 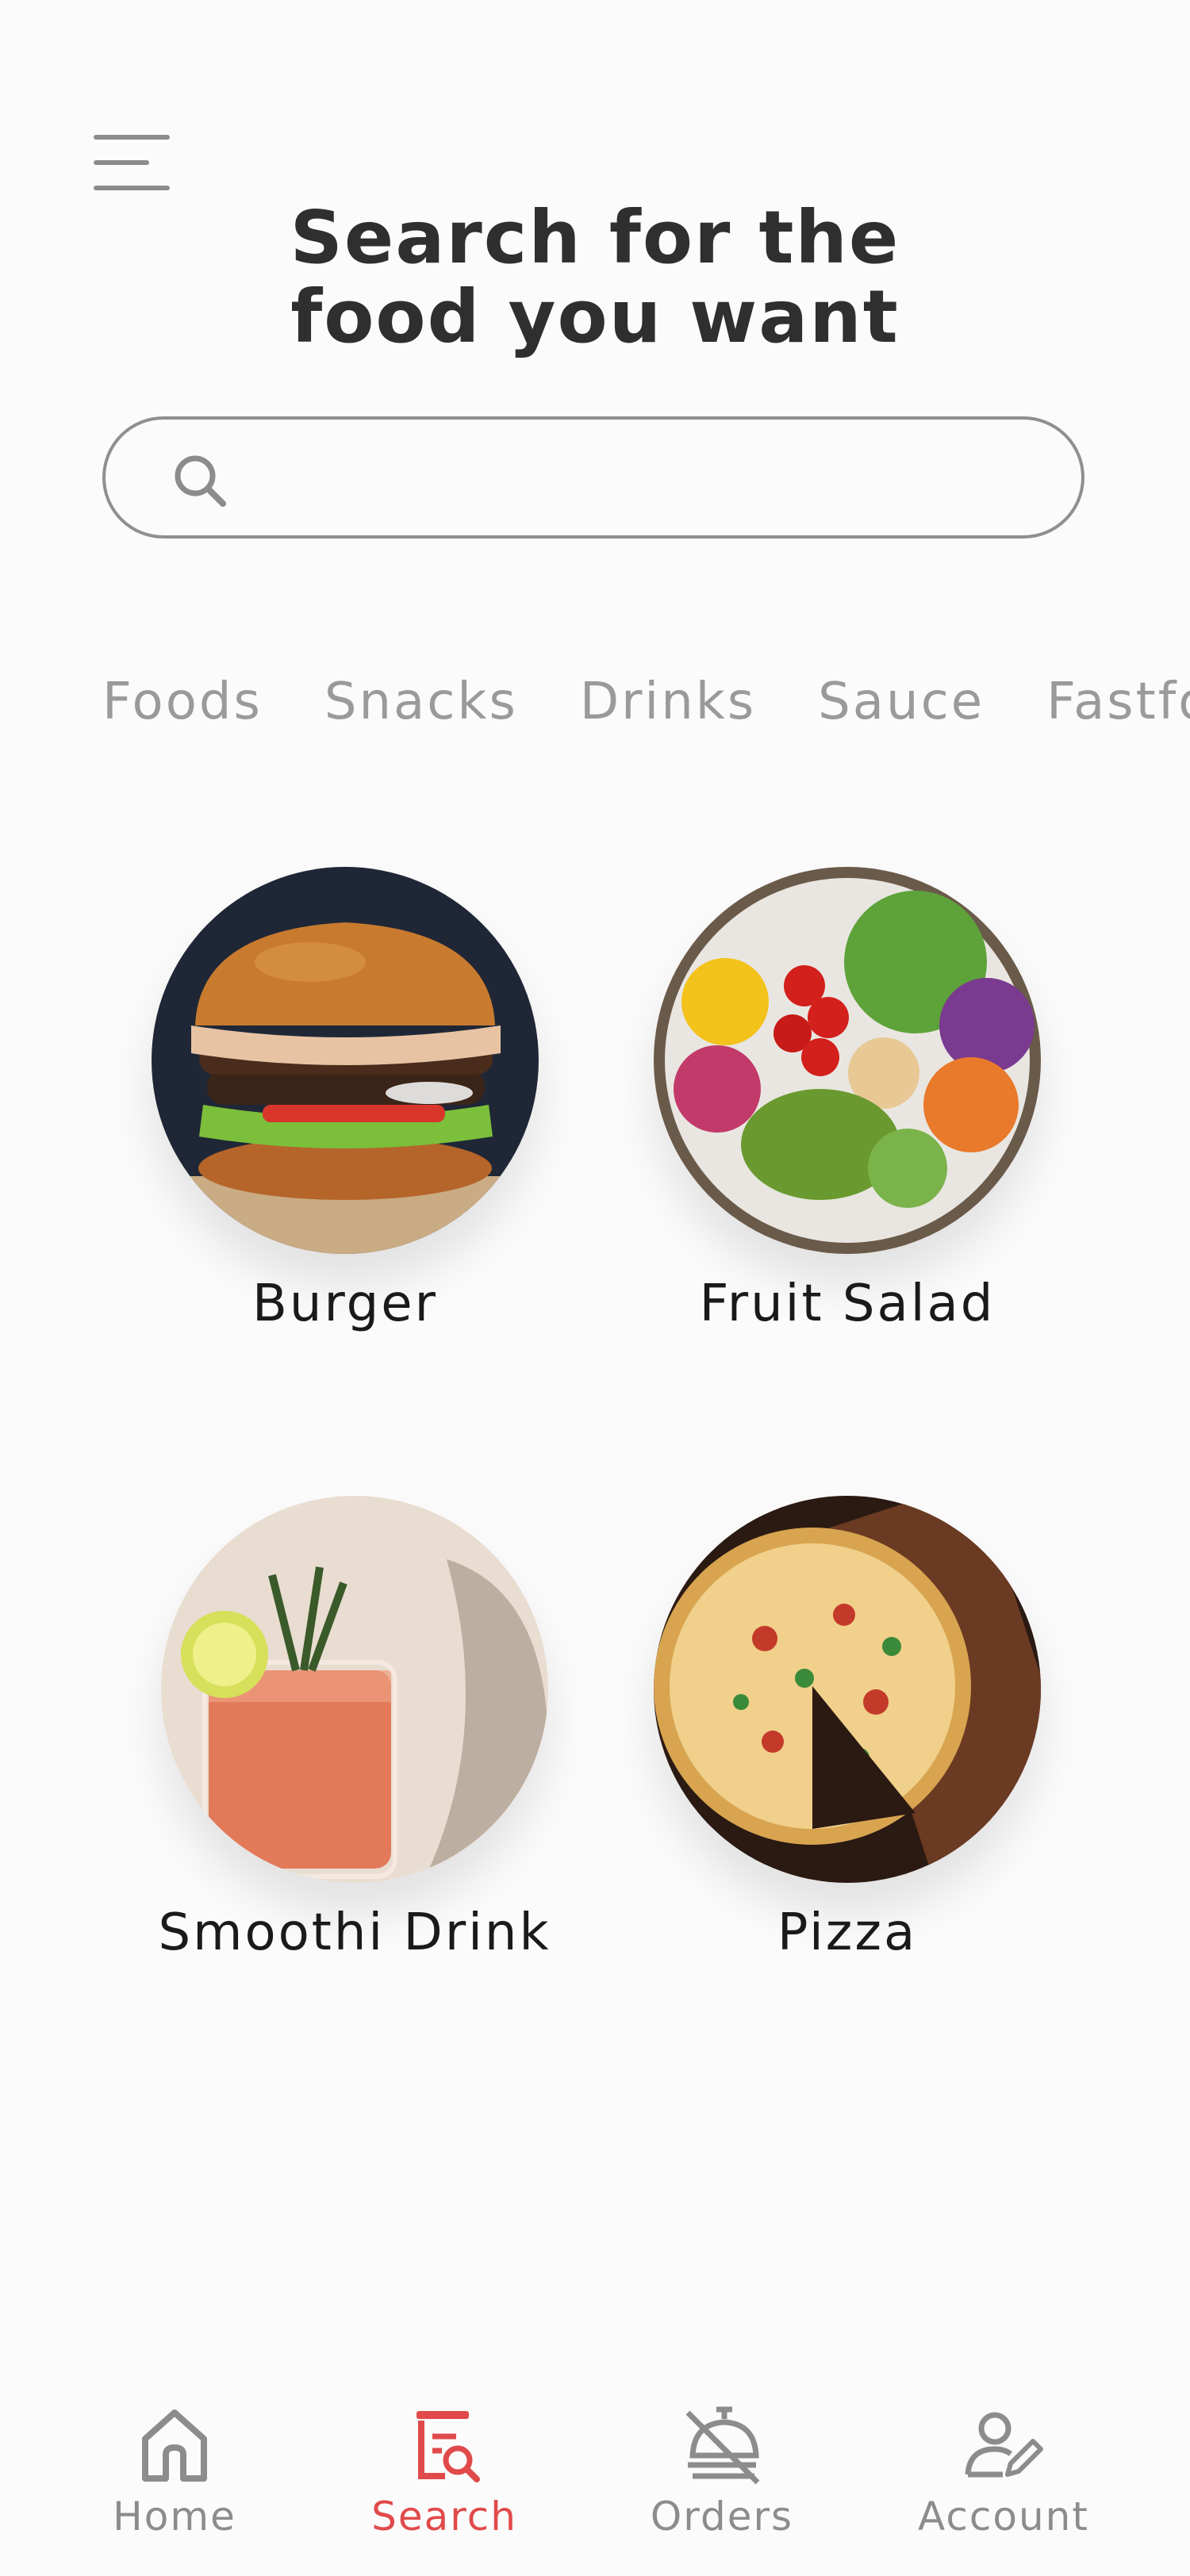 I want to click on page-title: Search for the food you want, so click(x=595, y=278).